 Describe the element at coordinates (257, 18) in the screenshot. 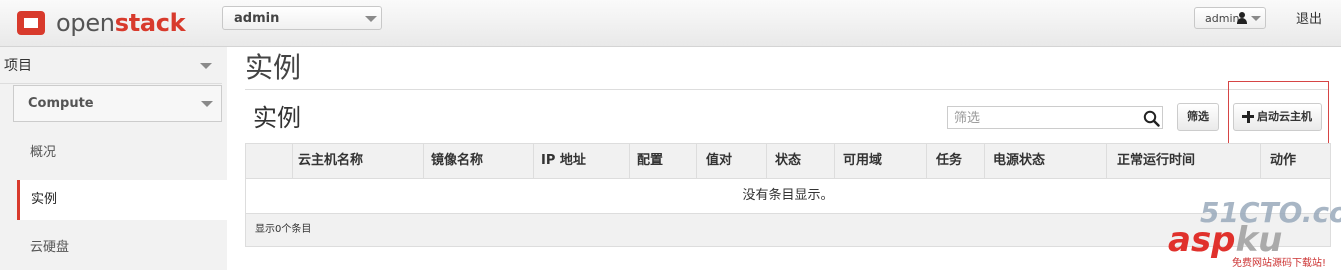

I see `project-selector-value: admin` at that location.